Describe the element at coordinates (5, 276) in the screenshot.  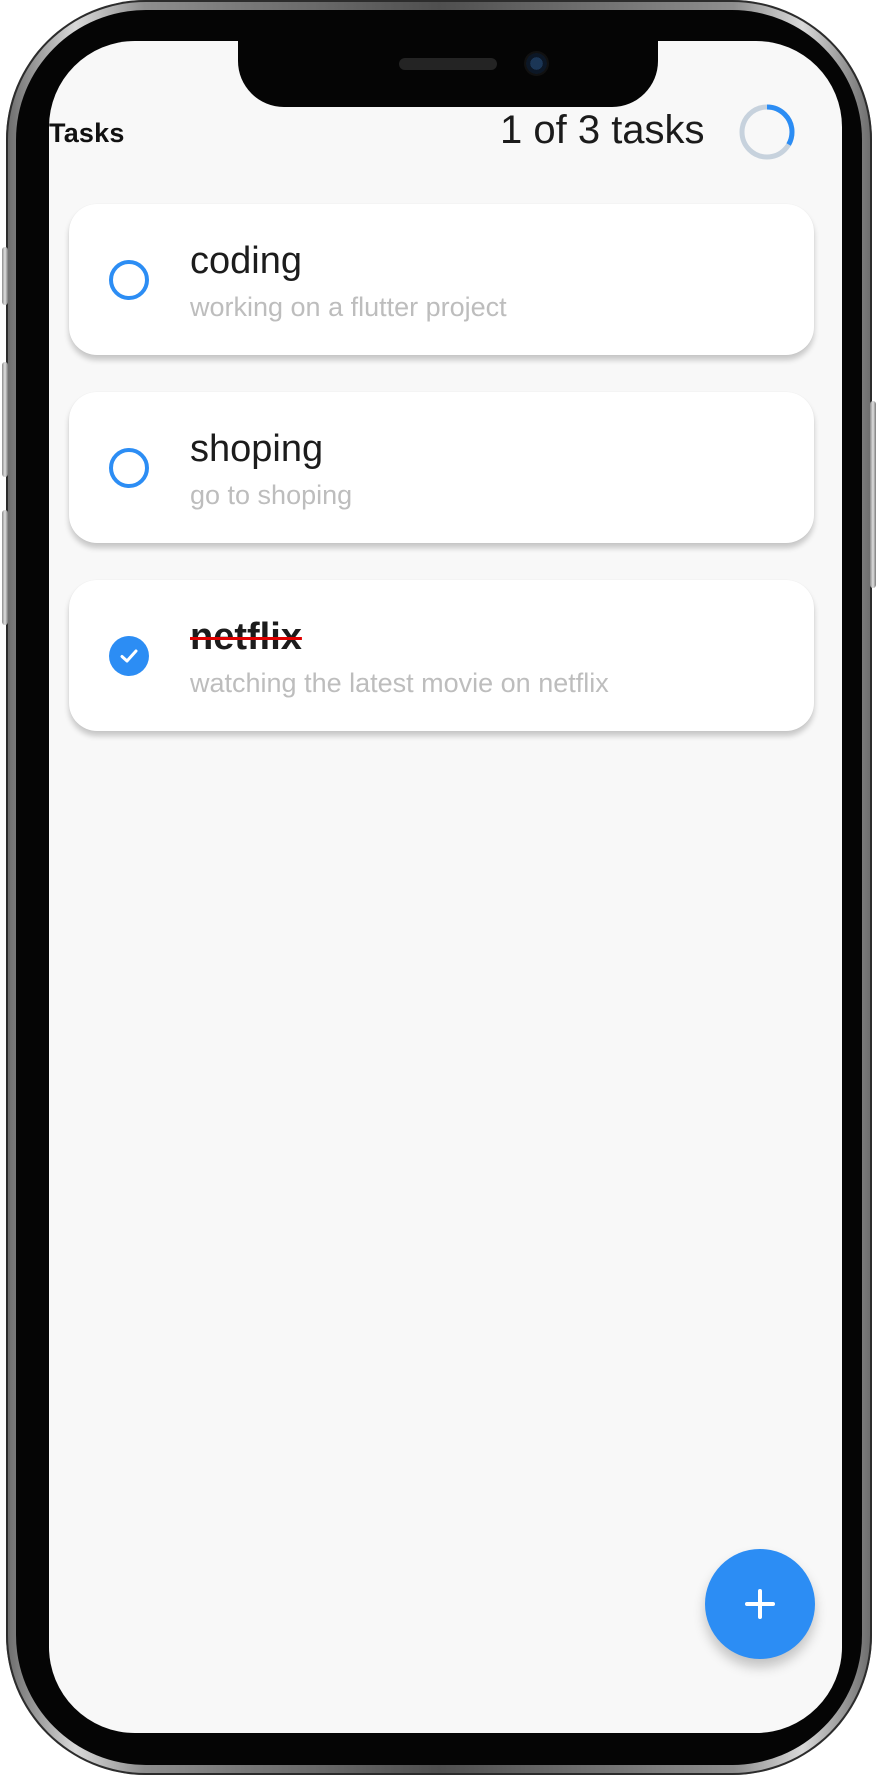
I see `silent-switch` at that location.